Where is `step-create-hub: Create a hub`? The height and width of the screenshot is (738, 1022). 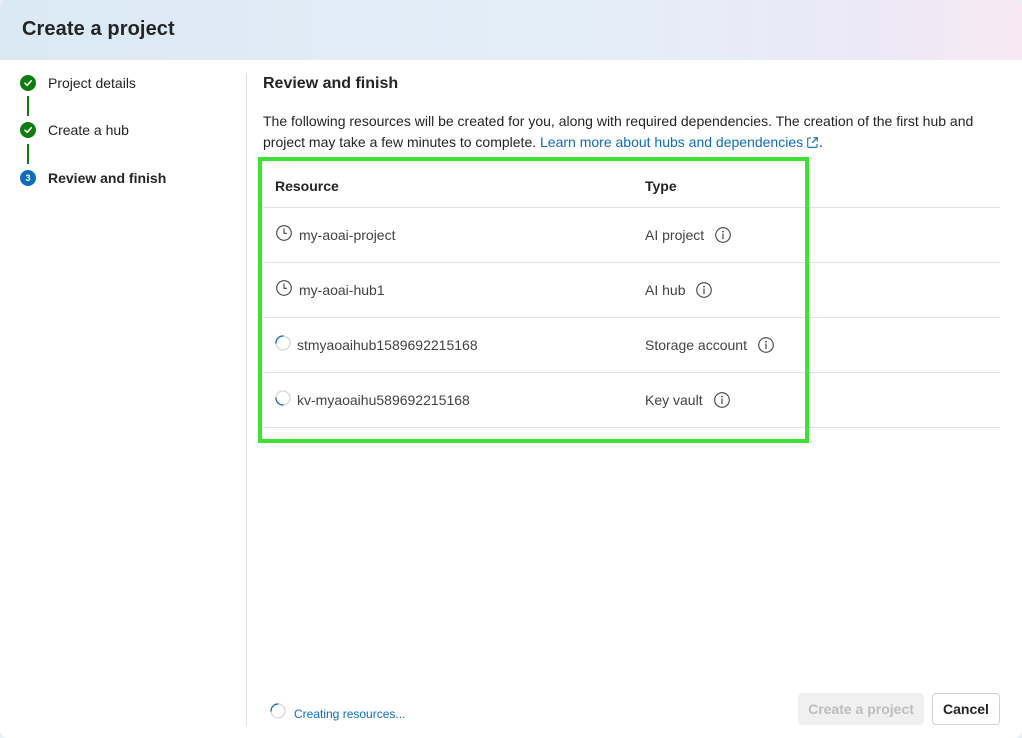
step-create-hub: Create a hub is located at coordinates (74, 130).